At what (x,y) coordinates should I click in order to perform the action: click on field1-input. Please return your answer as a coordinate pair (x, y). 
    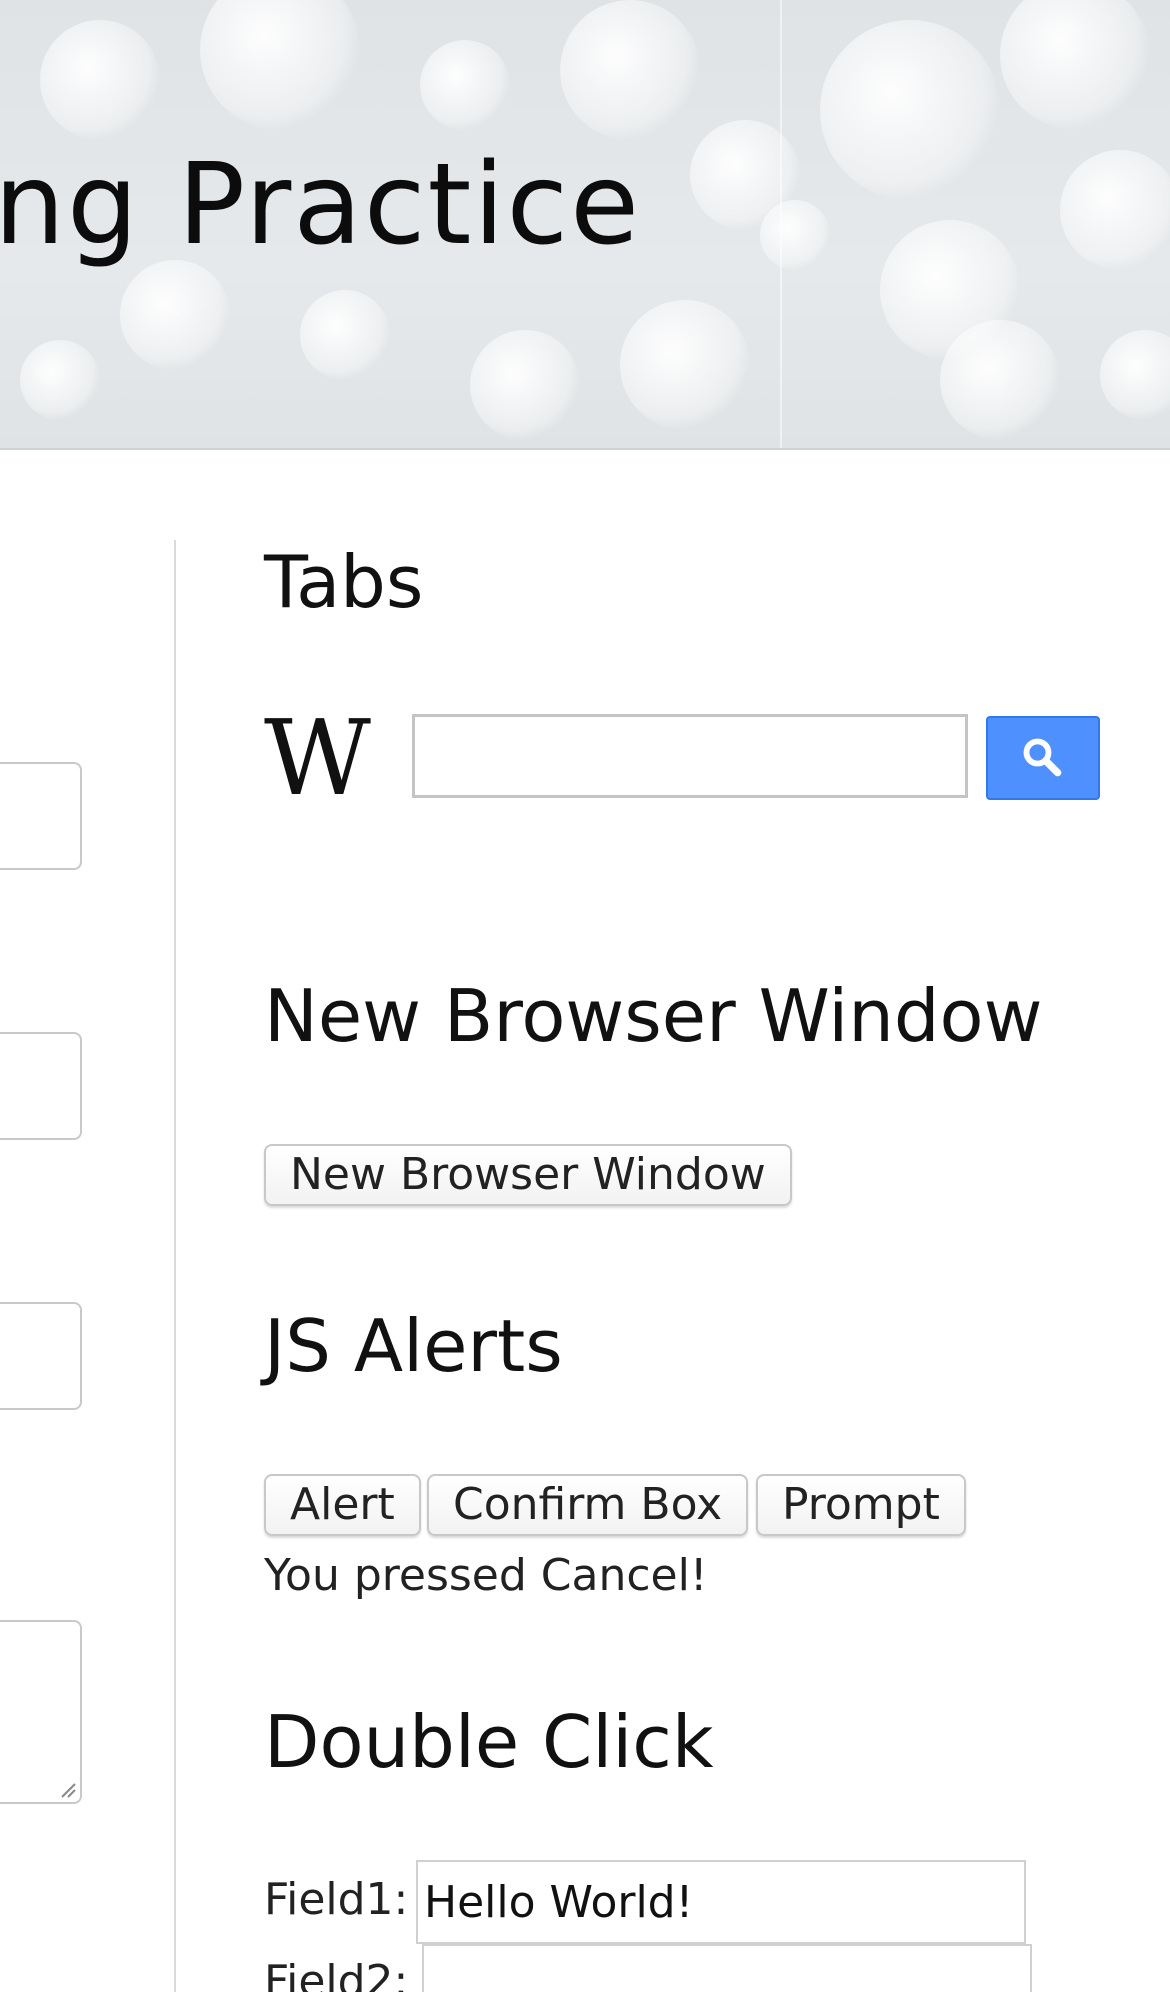
    Looking at the image, I should click on (721, 1902).